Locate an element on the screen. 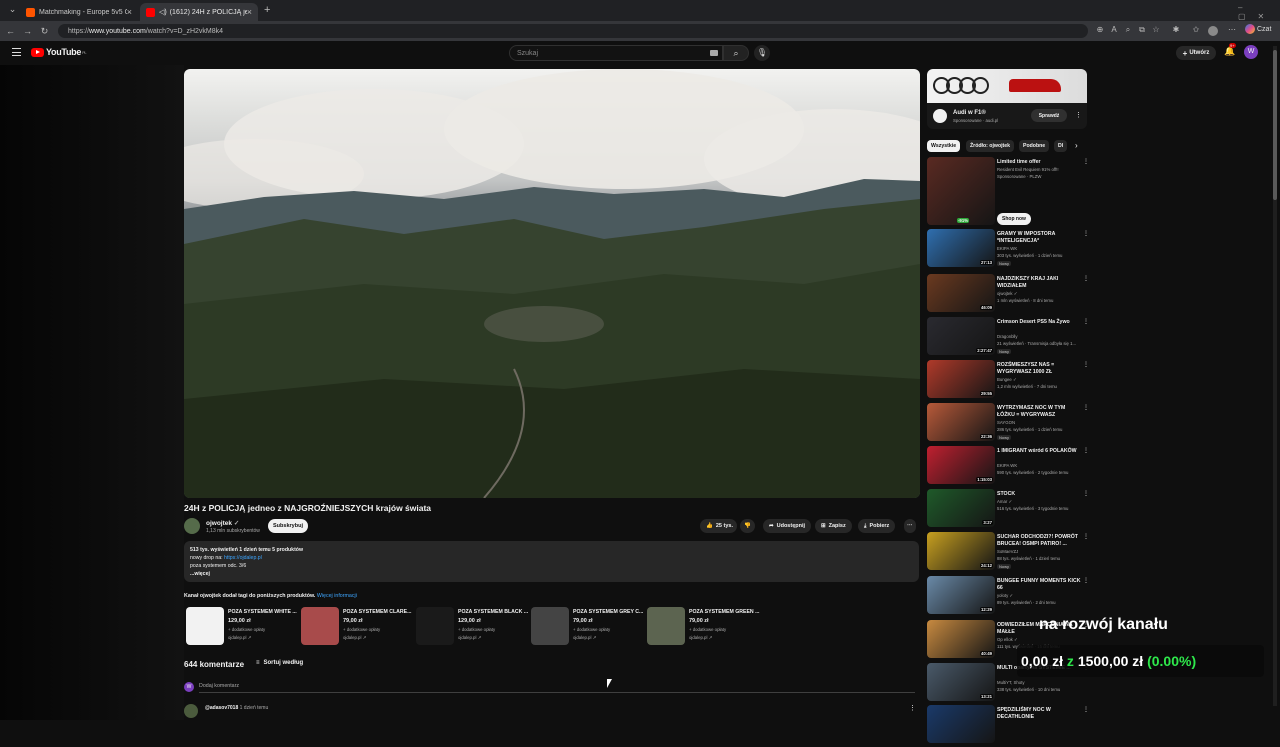 The image size is (1280, 747). channel-name: SoMaeVZJ is located at coordinates (1007, 551).